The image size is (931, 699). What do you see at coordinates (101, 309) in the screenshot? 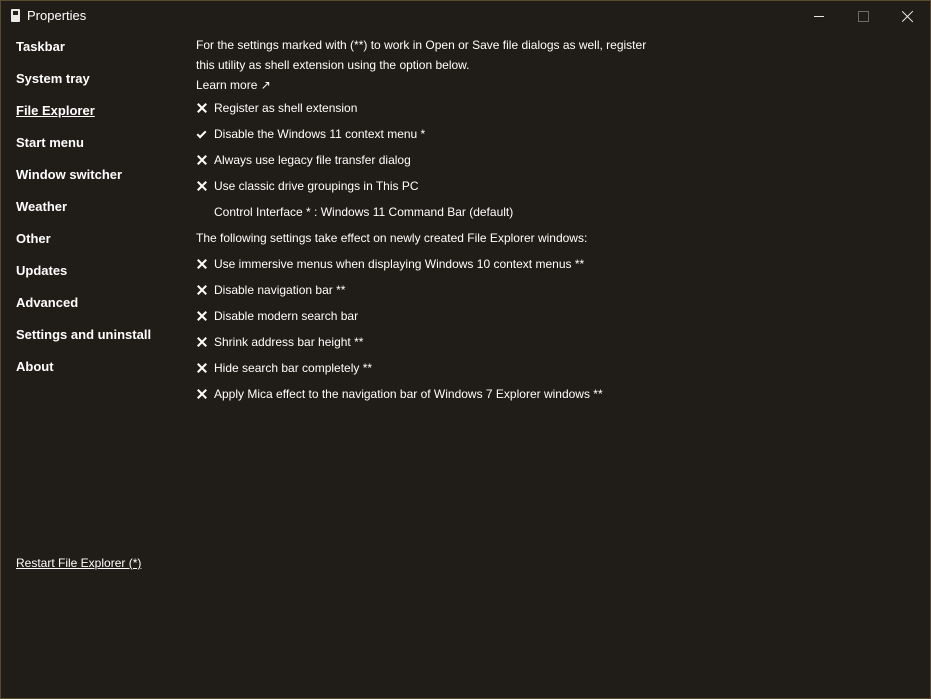
I see `sidebar-item-advanced: Advanced` at bounding box center [101, 309].